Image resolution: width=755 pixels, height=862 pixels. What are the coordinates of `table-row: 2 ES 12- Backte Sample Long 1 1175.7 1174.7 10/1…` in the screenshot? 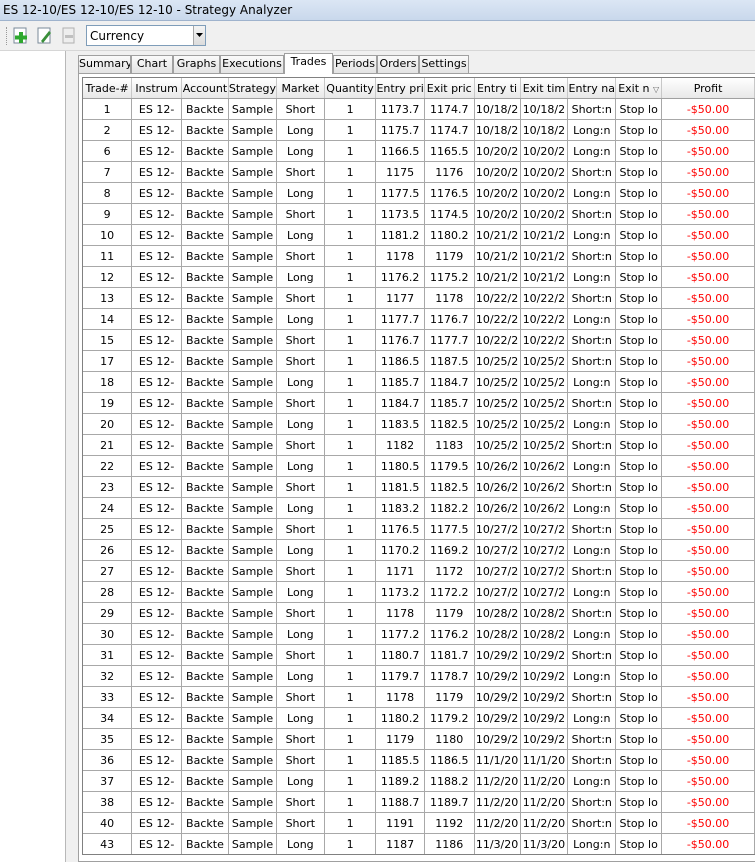 It's located at (419, 130).